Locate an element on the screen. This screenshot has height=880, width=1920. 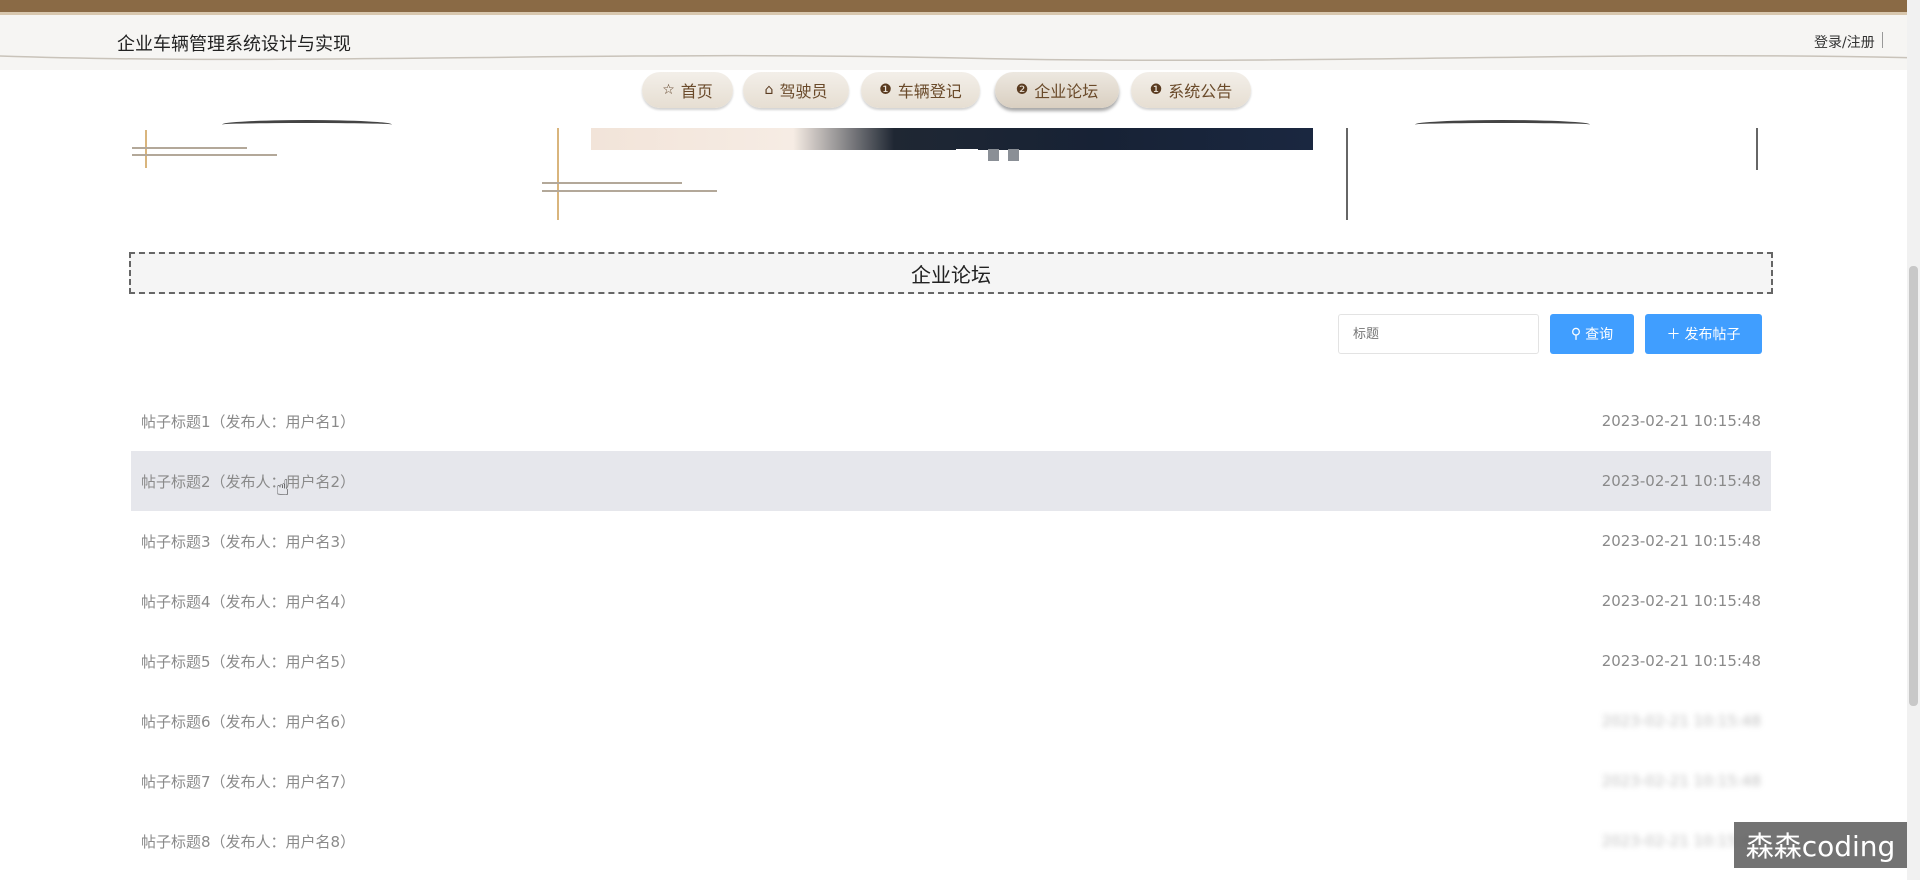
nav-item-drivers: ⌂ 驾驶员 is located at coordinates (796, 90).